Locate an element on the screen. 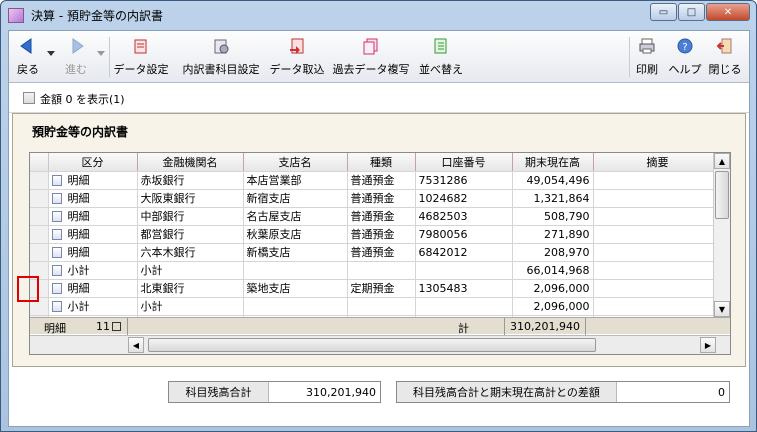 The width and height of the screenshot is (757, 432). cell-account: 7980056 is located at coordinates (464, 234).